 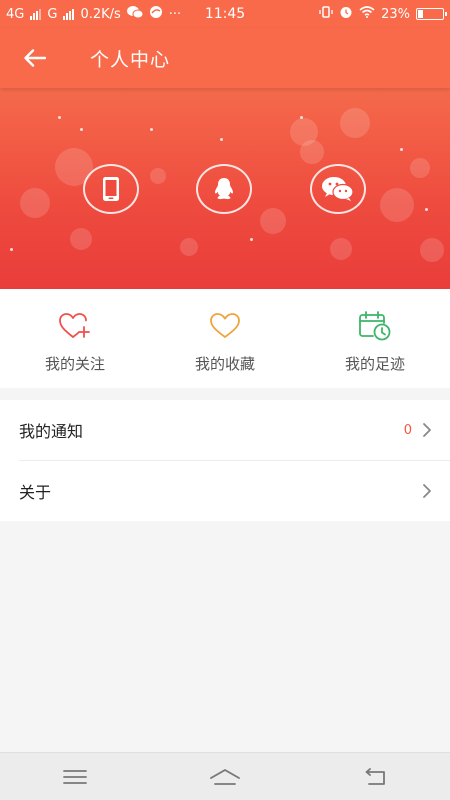 What do you see at coordinates (74, 364) in the screenshot?
I see `my-follows-label: 我的关注` at bounding box center [74, 364].